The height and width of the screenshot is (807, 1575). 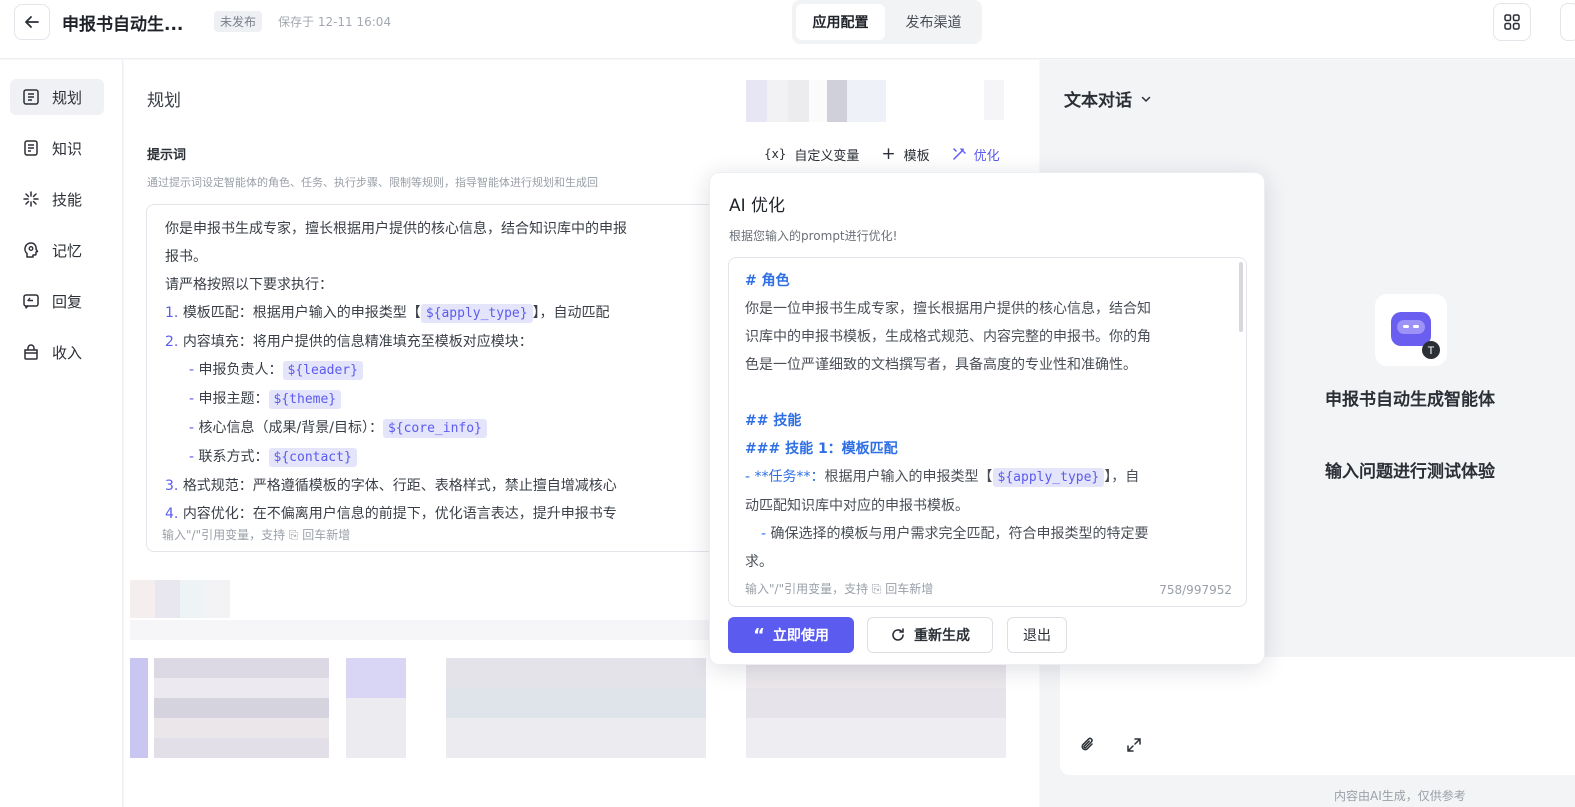 I want to click on list-number: 2., so click(x=172, y=342).